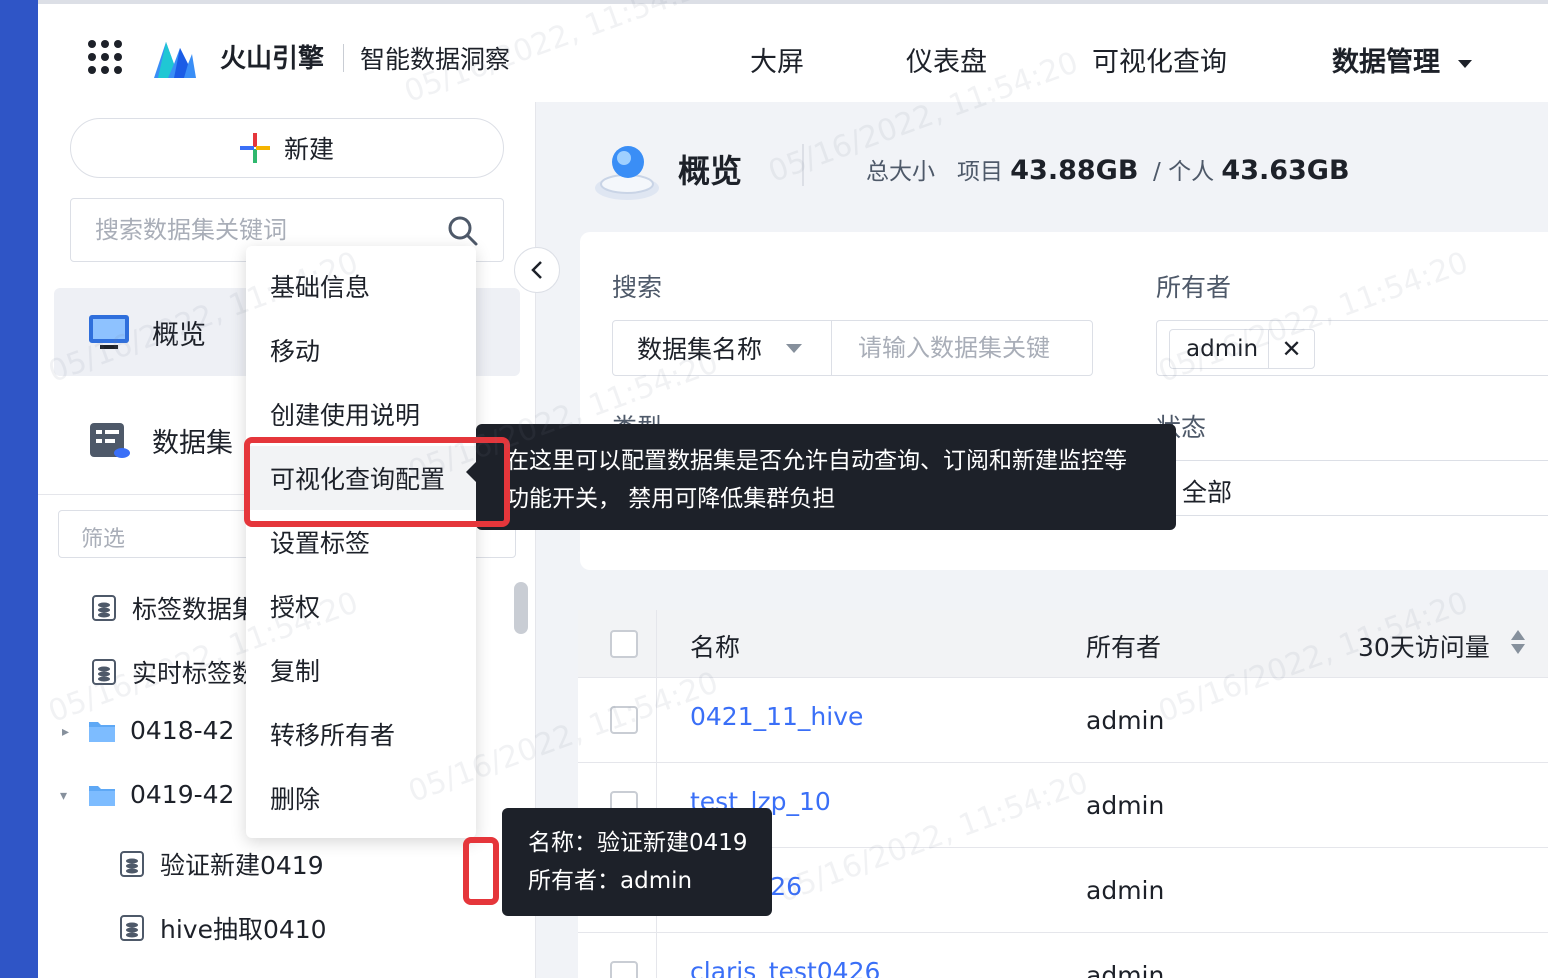 This screenshot has width=1548, height=978. Describe the element at coordinates (182, 794) in the screenshot. I see `tree-item-label: 0419-42` at that location.